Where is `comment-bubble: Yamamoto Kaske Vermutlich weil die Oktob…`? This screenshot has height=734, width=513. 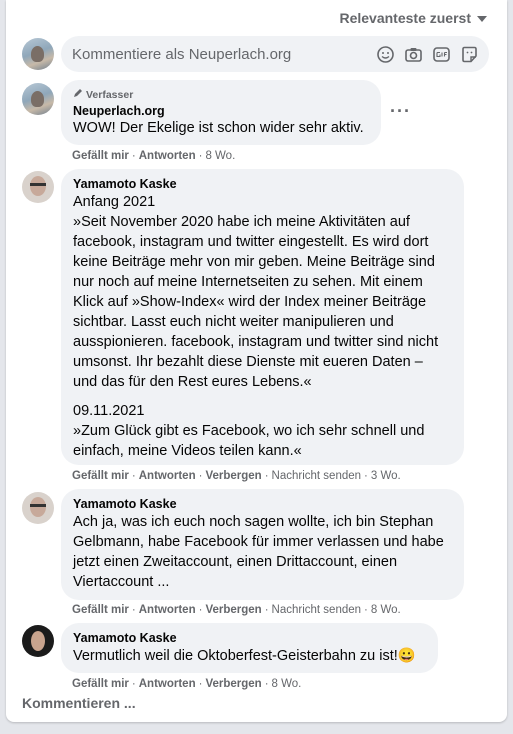
comment-bubble: Yamamoto Kaske Vermutlich weil die Oktob… is located at coordinates (249, 648).